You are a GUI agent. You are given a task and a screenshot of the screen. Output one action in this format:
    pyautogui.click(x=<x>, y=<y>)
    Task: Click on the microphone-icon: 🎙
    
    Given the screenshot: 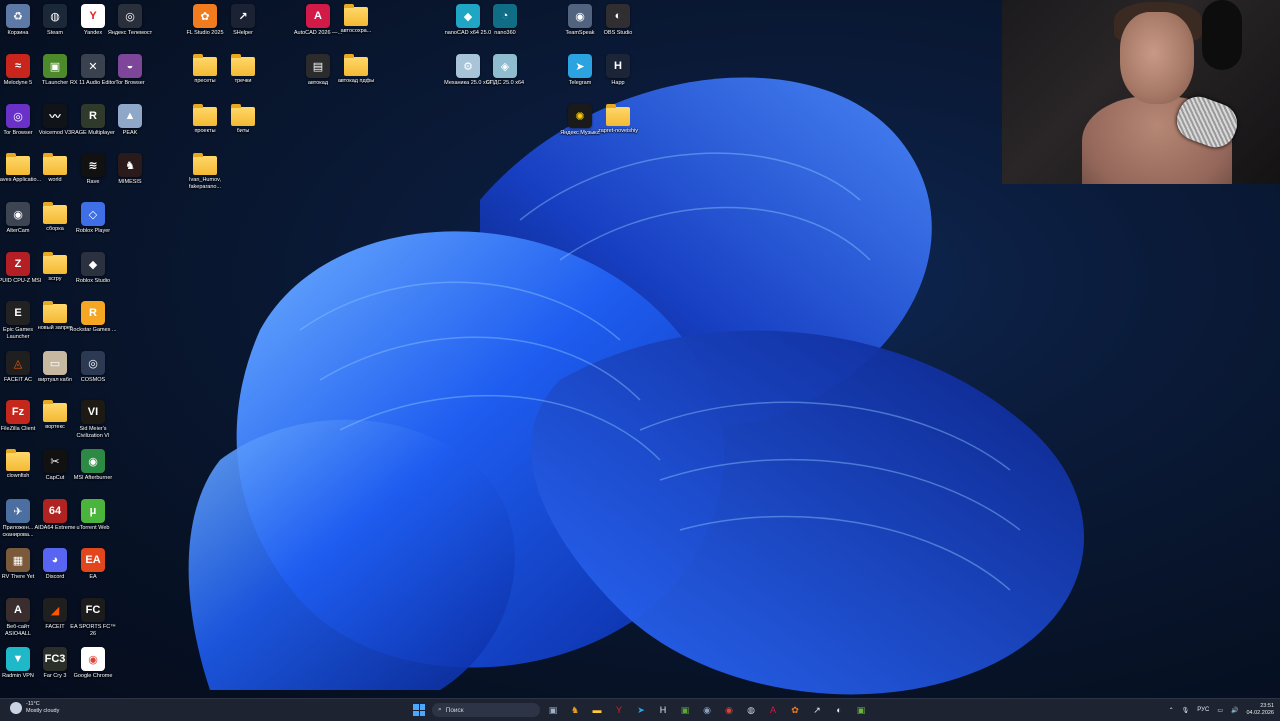 What is the action you would take?
    pyautogui.click(x=1186, y=710)
    